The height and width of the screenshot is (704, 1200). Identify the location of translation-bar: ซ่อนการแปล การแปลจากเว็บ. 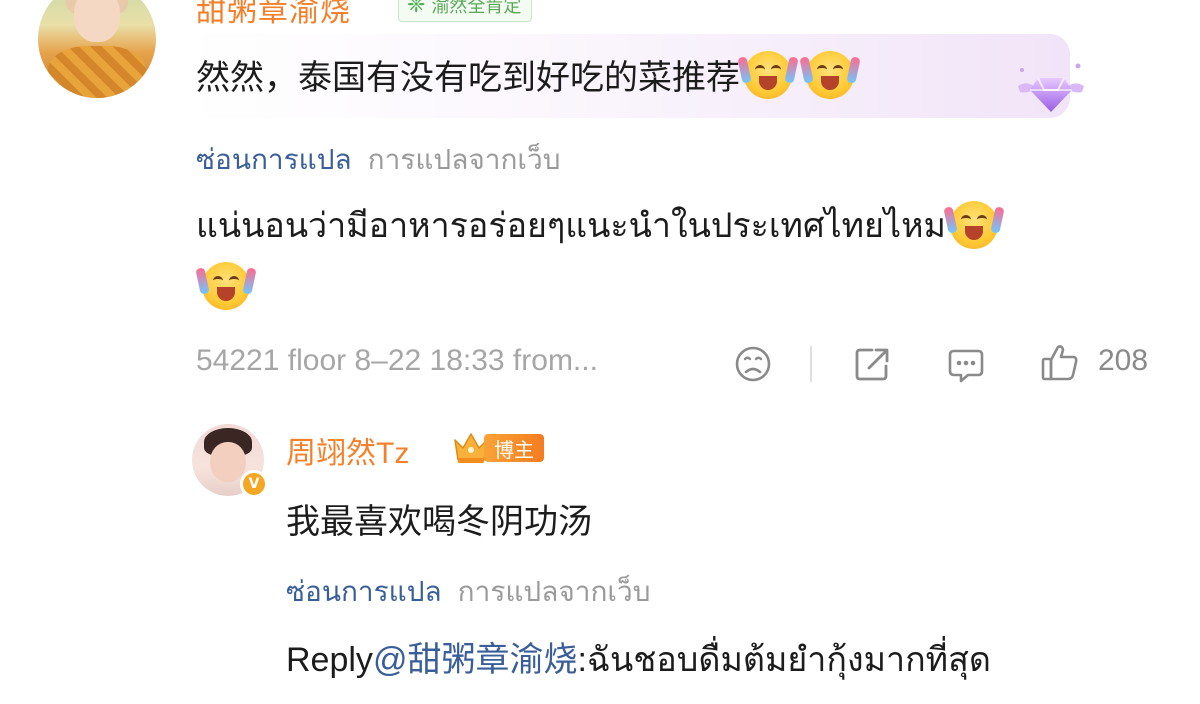
(378, 160).